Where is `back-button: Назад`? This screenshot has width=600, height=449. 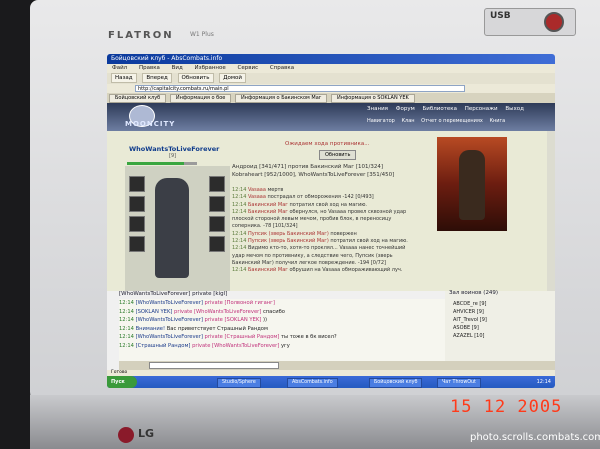 back-button: Назад is located at coordinates (124, 78).